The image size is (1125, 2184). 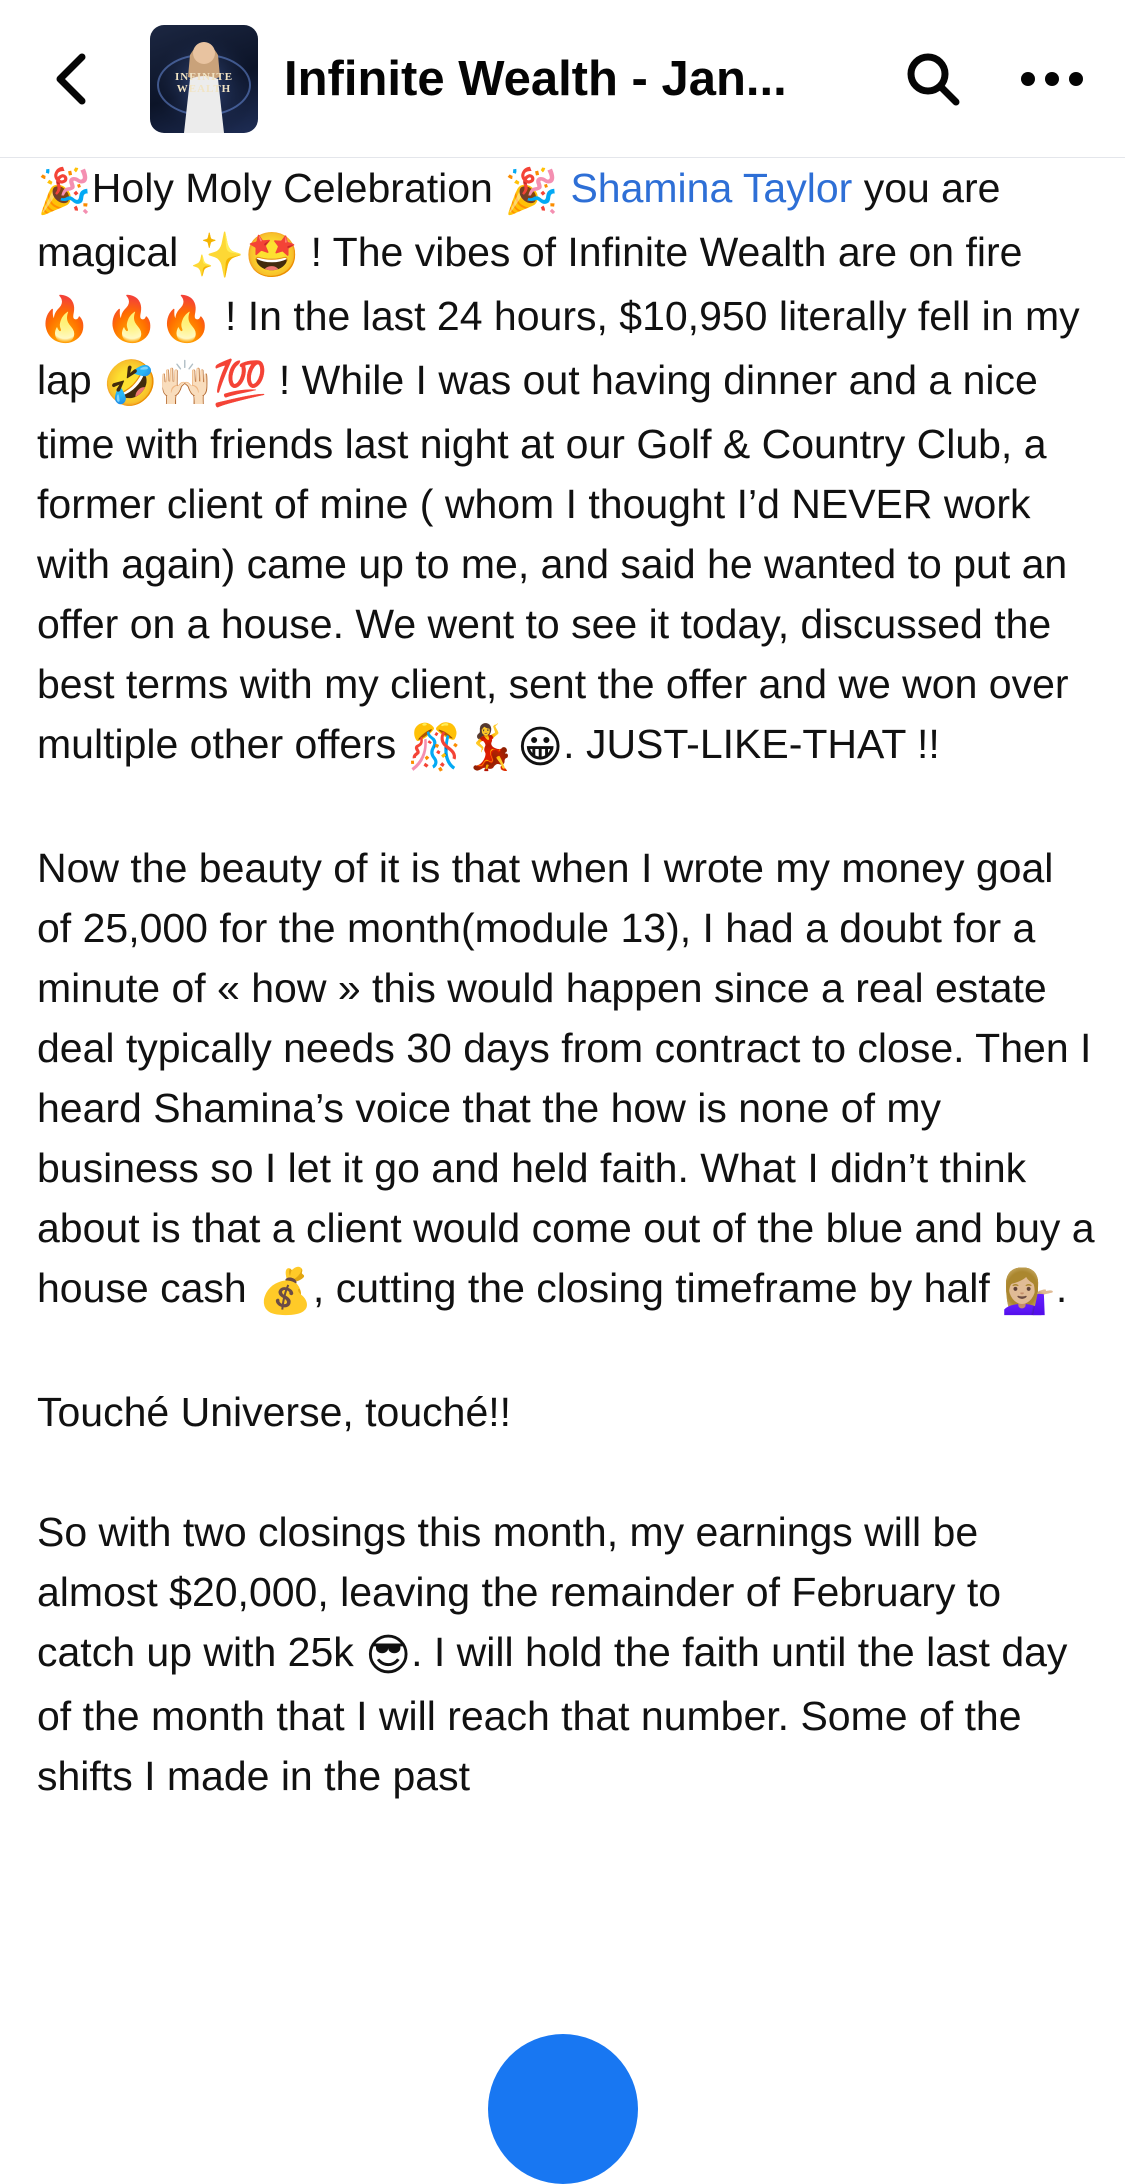 I want to click on more-options-button, so click(x=1052, y=79).